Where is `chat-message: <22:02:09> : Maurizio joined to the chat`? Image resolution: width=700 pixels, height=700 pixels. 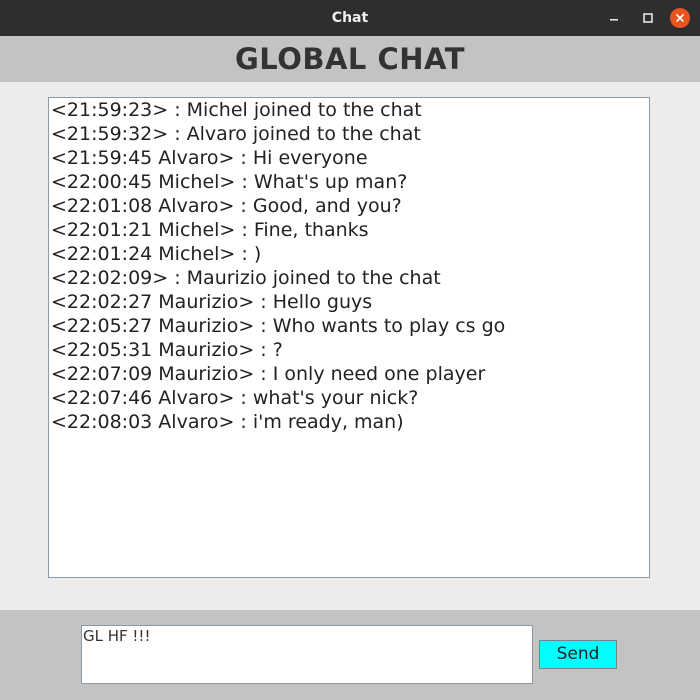 chat-message: <22:02:09> : Maurizio joined to the chat is located at coordinates (246, 278).